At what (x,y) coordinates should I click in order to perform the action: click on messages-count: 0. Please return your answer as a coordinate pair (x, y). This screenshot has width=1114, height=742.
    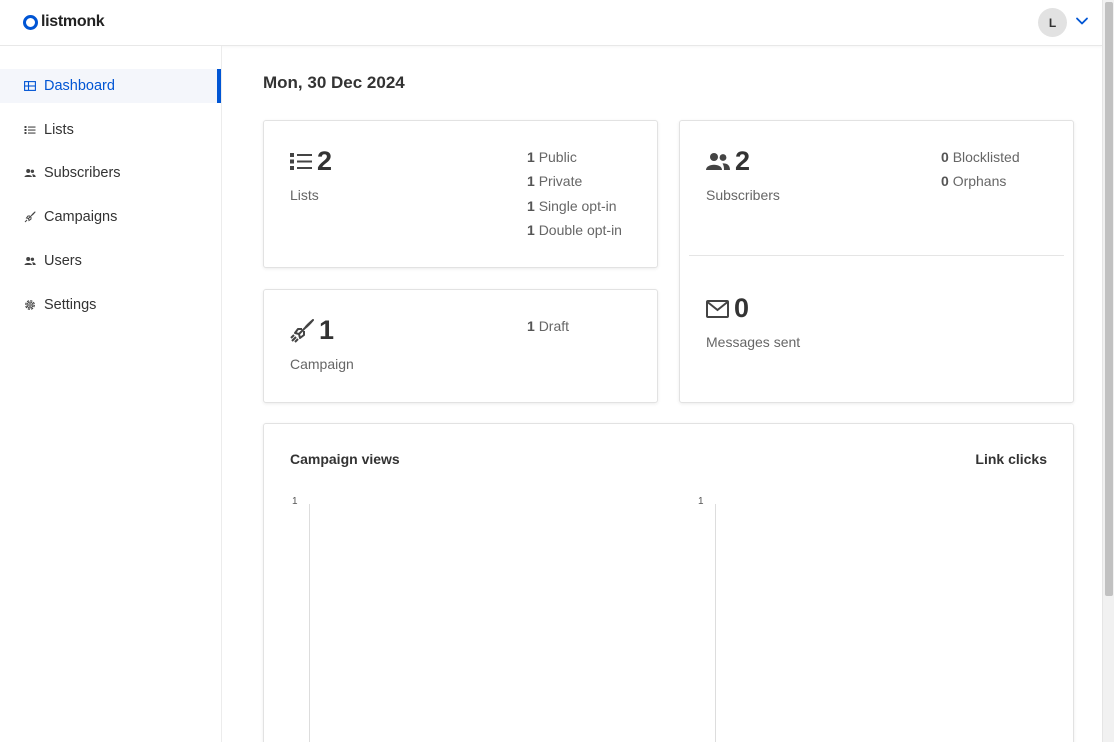
    Looking at the image, I should click on (727, 308).